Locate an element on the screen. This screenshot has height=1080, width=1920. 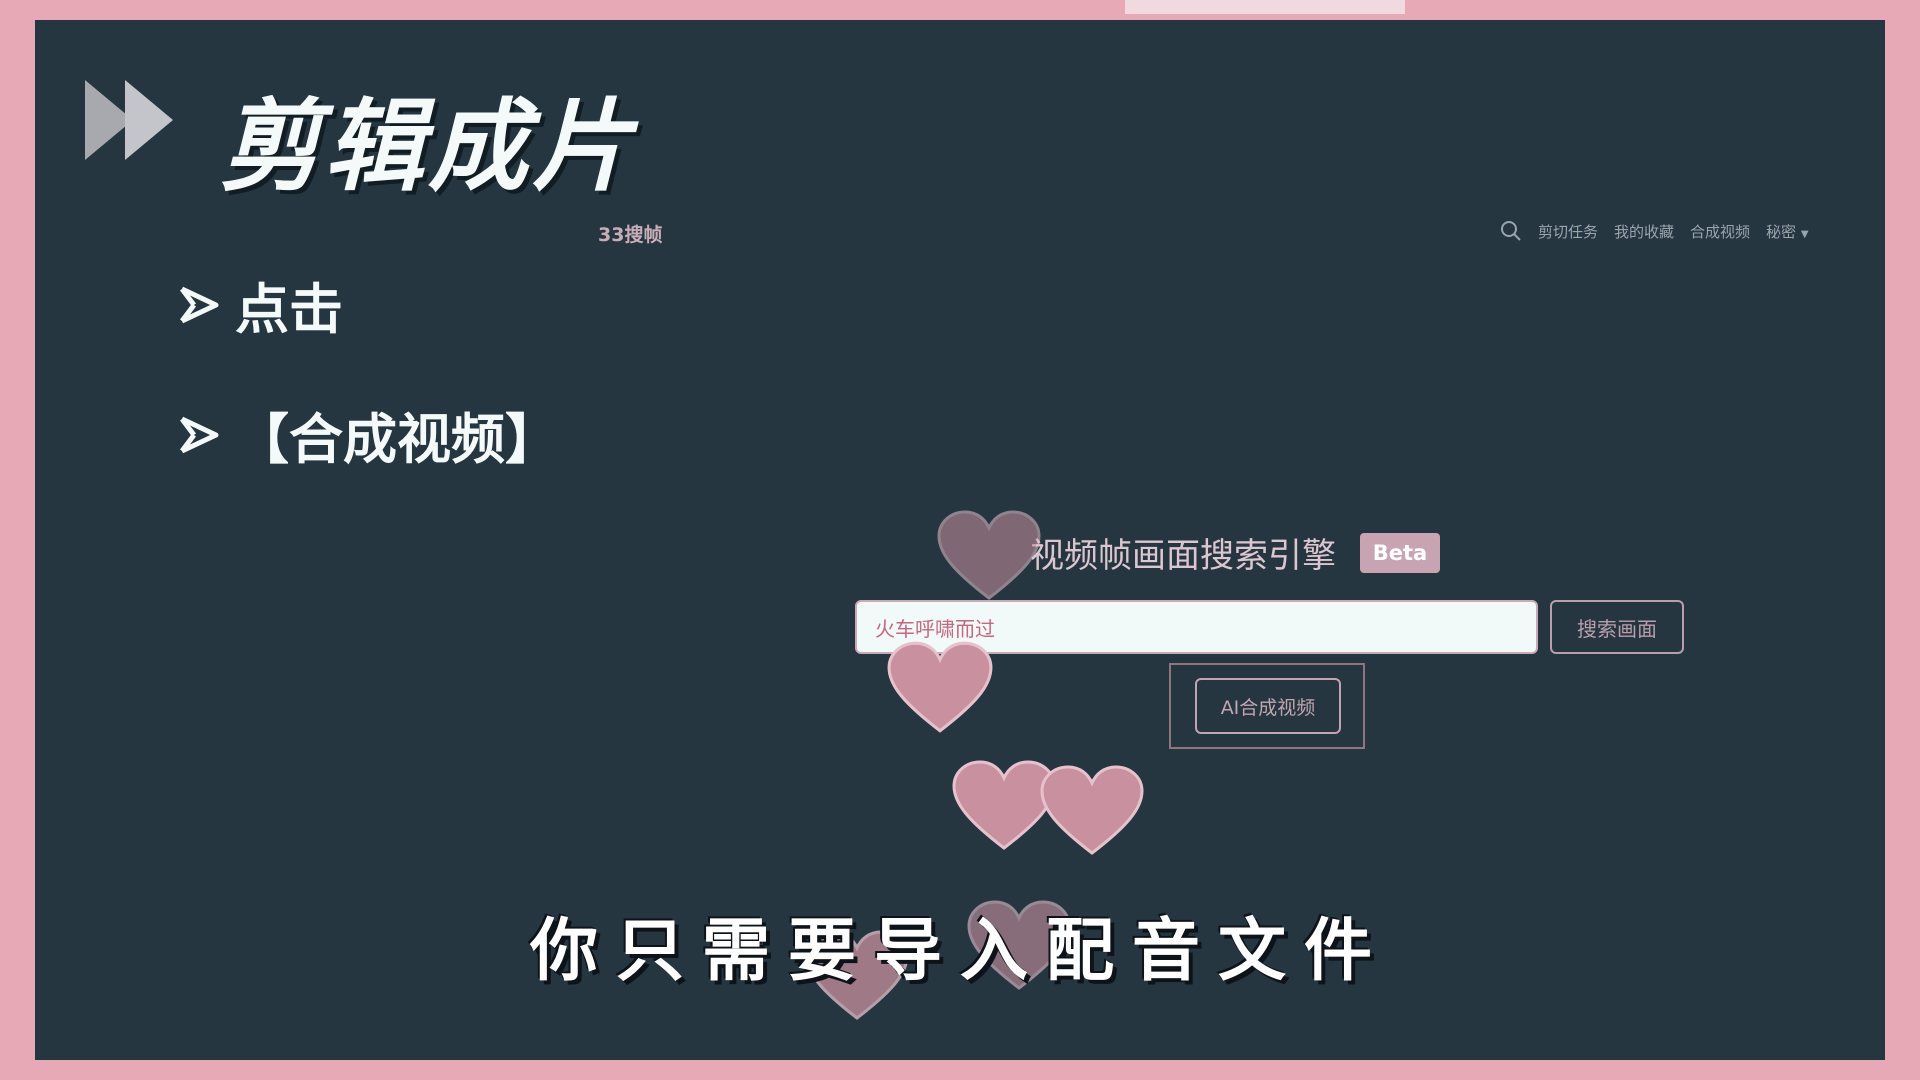
top-navigation: 剪切任务 我的收藏 合成视频 秘密 ▼ is located at coordinates (1654, 231).